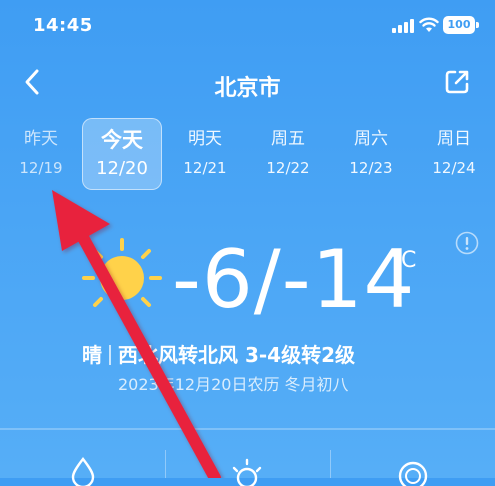  I want to click on section-divider, so click(247, 429).